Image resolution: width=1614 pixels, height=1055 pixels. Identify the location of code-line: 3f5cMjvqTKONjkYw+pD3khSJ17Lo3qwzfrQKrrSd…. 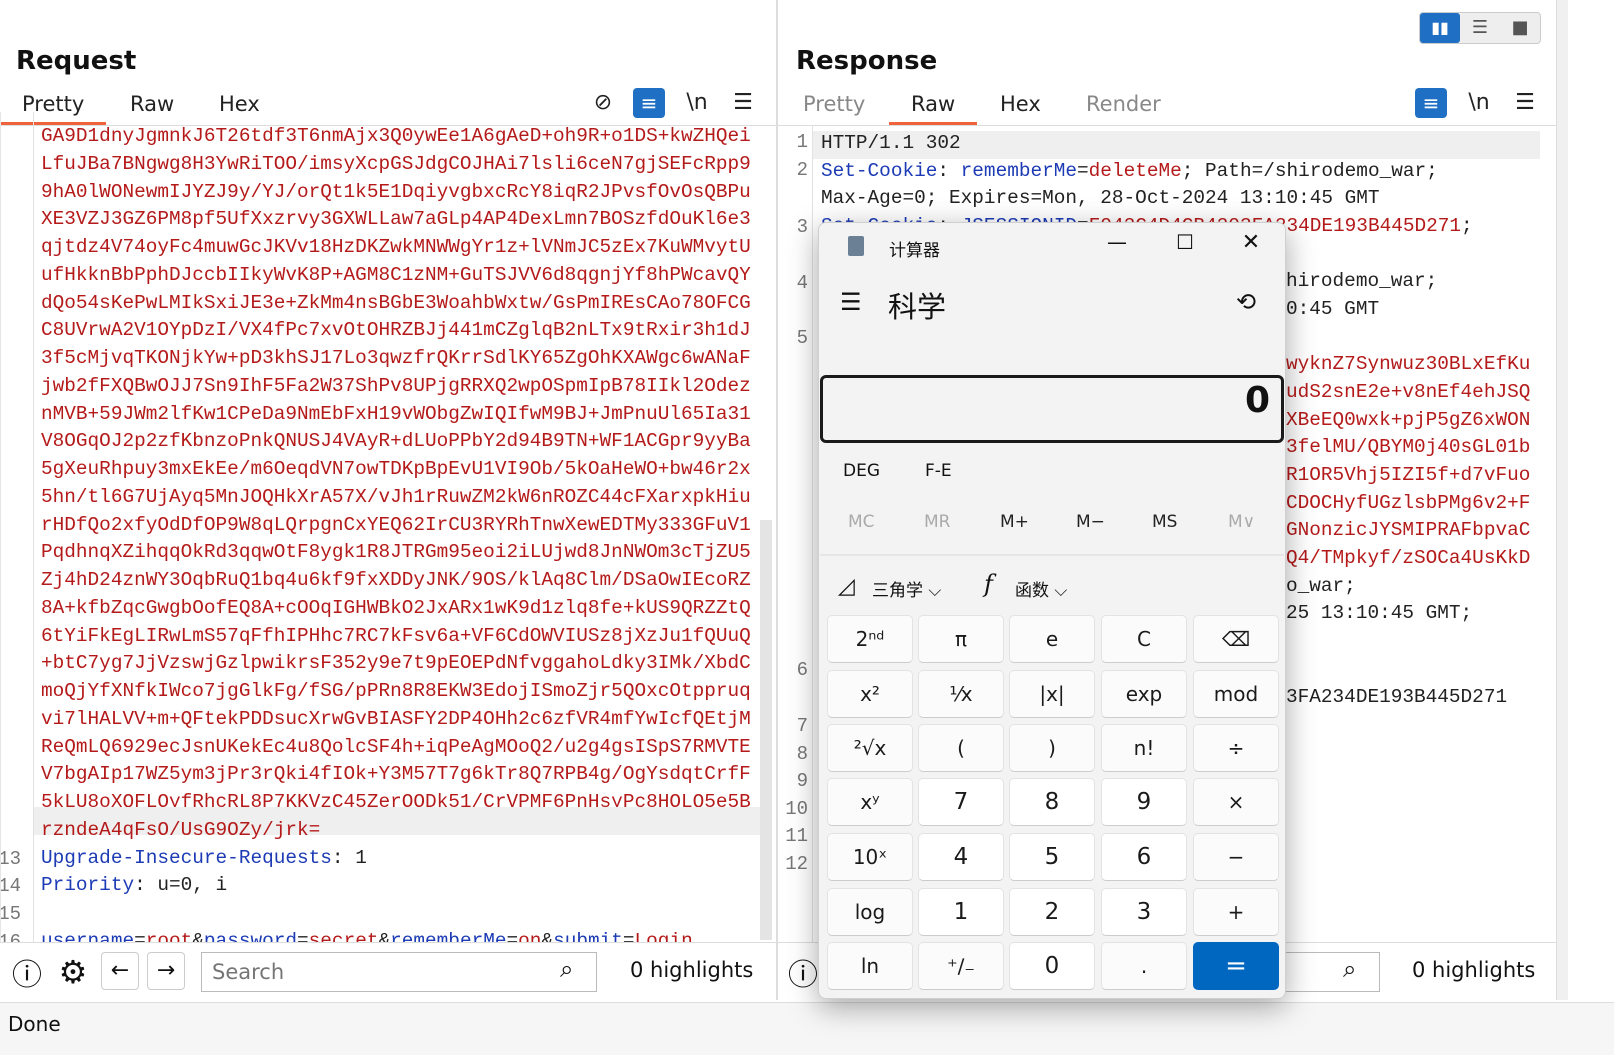
(396, 358).